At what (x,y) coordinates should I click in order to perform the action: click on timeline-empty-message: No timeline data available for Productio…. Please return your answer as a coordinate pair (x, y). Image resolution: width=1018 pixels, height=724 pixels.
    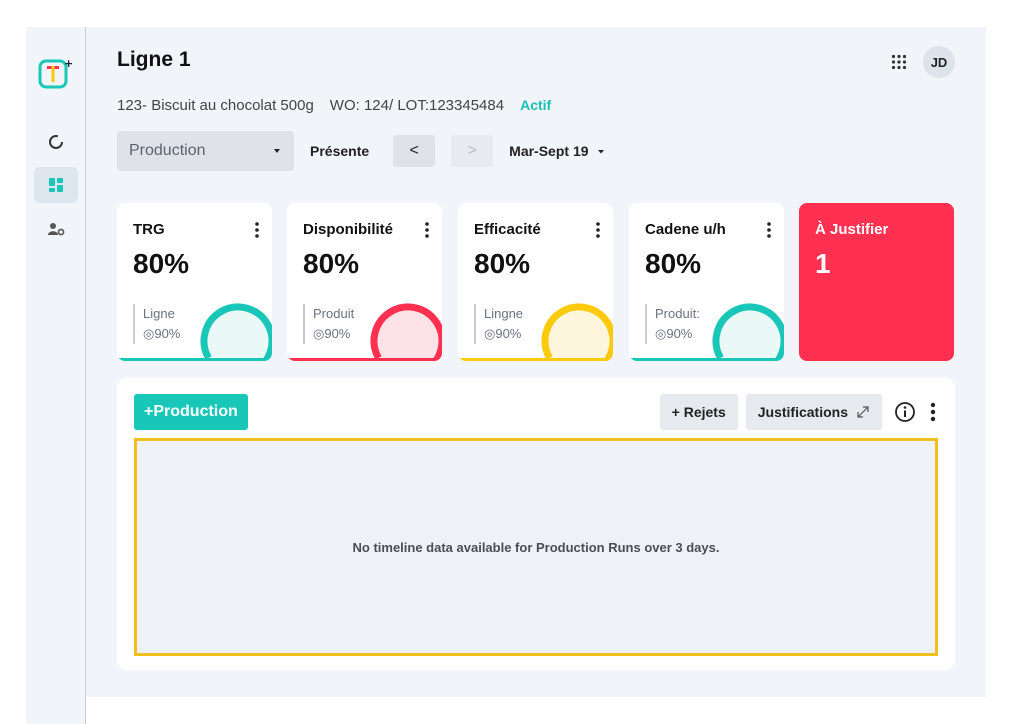
    Looking at the image, I should click on (536, 547).